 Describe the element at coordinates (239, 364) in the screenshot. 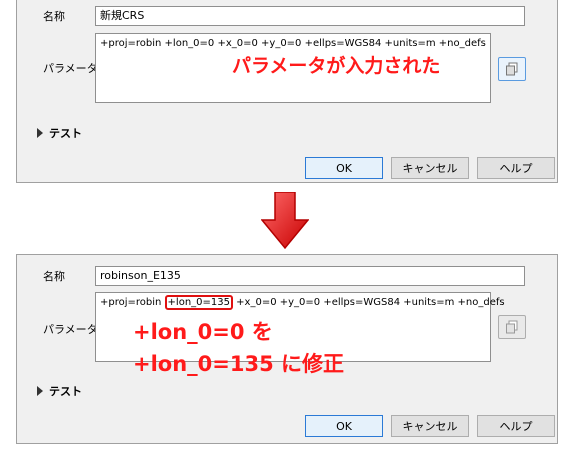

I see `annotation-line-2: +lon_0=135 に修正` at that location.